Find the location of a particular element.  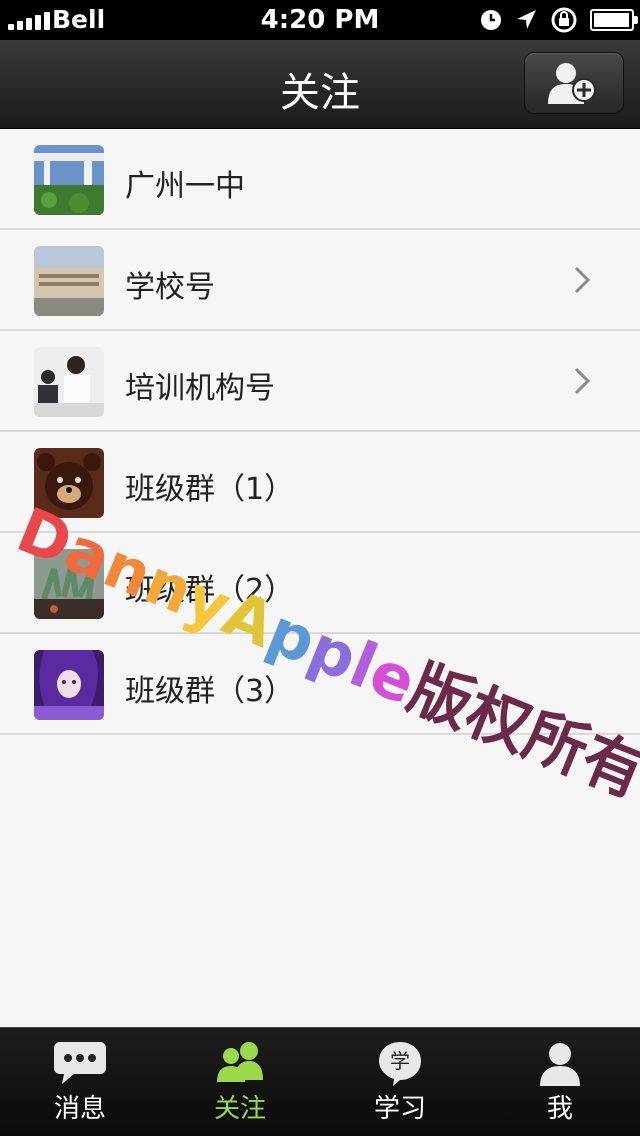

tab-label: 学习 is located at coordinates (399, 1109).